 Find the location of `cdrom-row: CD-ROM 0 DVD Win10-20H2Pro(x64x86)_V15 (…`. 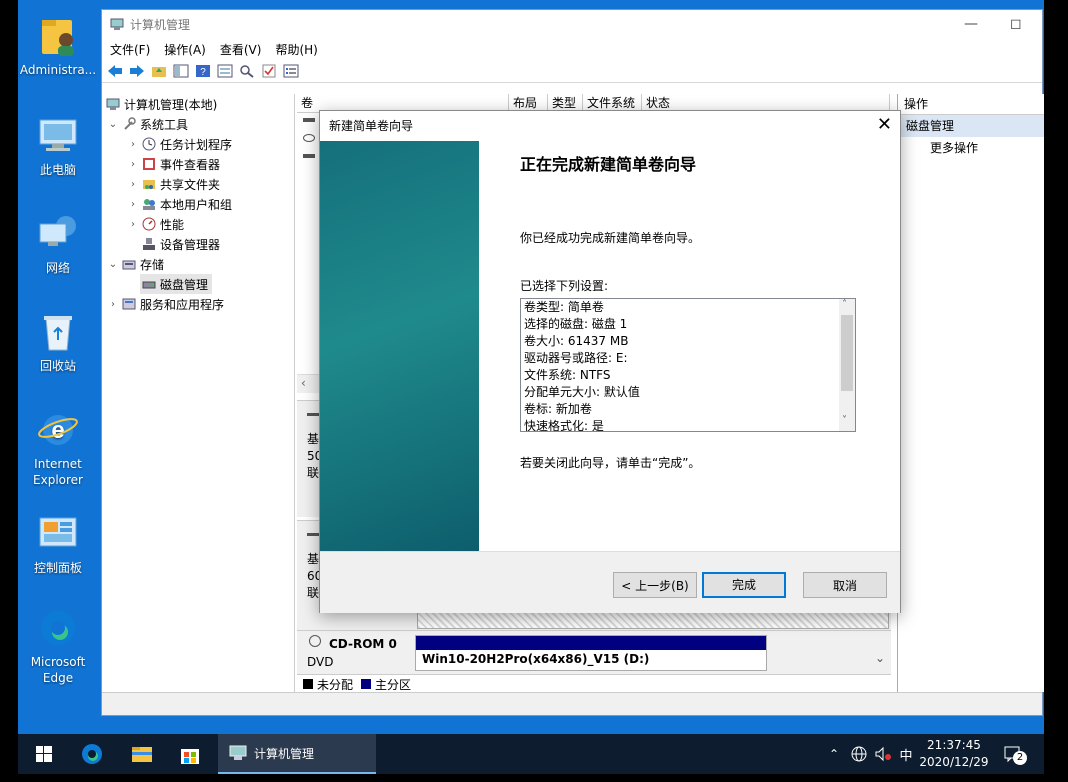

cdrom-row: CD-ROM 0 DVD Win10-20H2Pro(x64x86)_V15 (… is located at coordinates (594, 652).